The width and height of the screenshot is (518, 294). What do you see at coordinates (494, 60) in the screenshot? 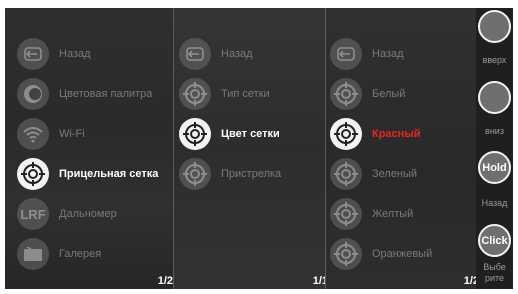
I see `up-button-label: вверх` at bounding box center [494, 60].